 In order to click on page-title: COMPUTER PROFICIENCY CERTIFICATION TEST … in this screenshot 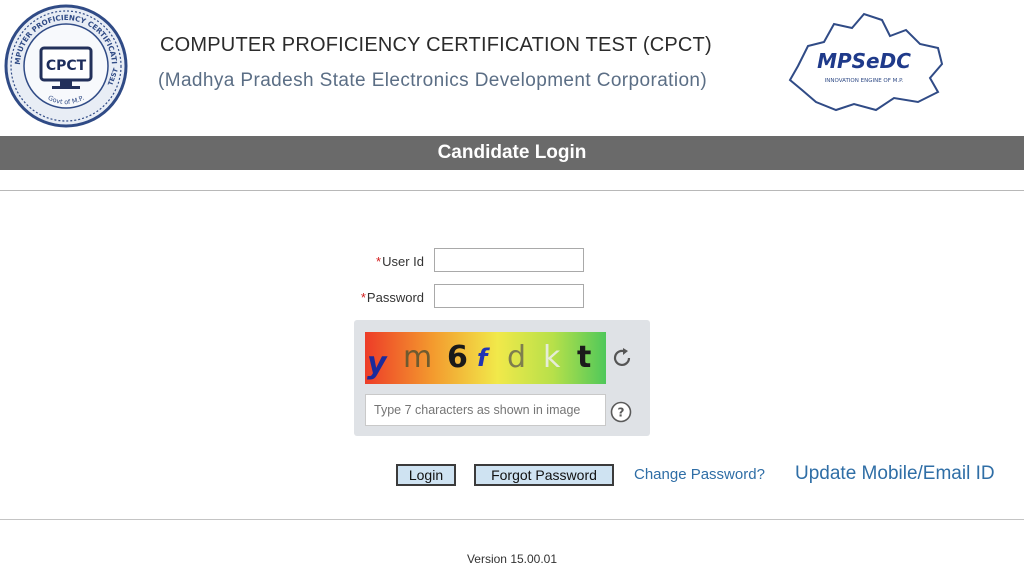, I will do `click(436, 45)`.